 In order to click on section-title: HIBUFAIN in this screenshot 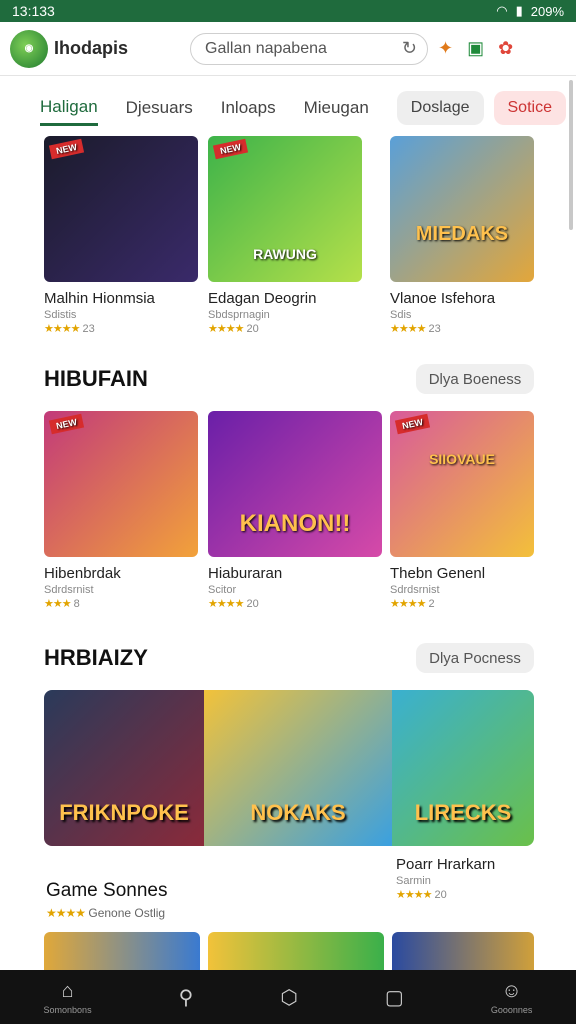, I will do `click(96, 378)`.